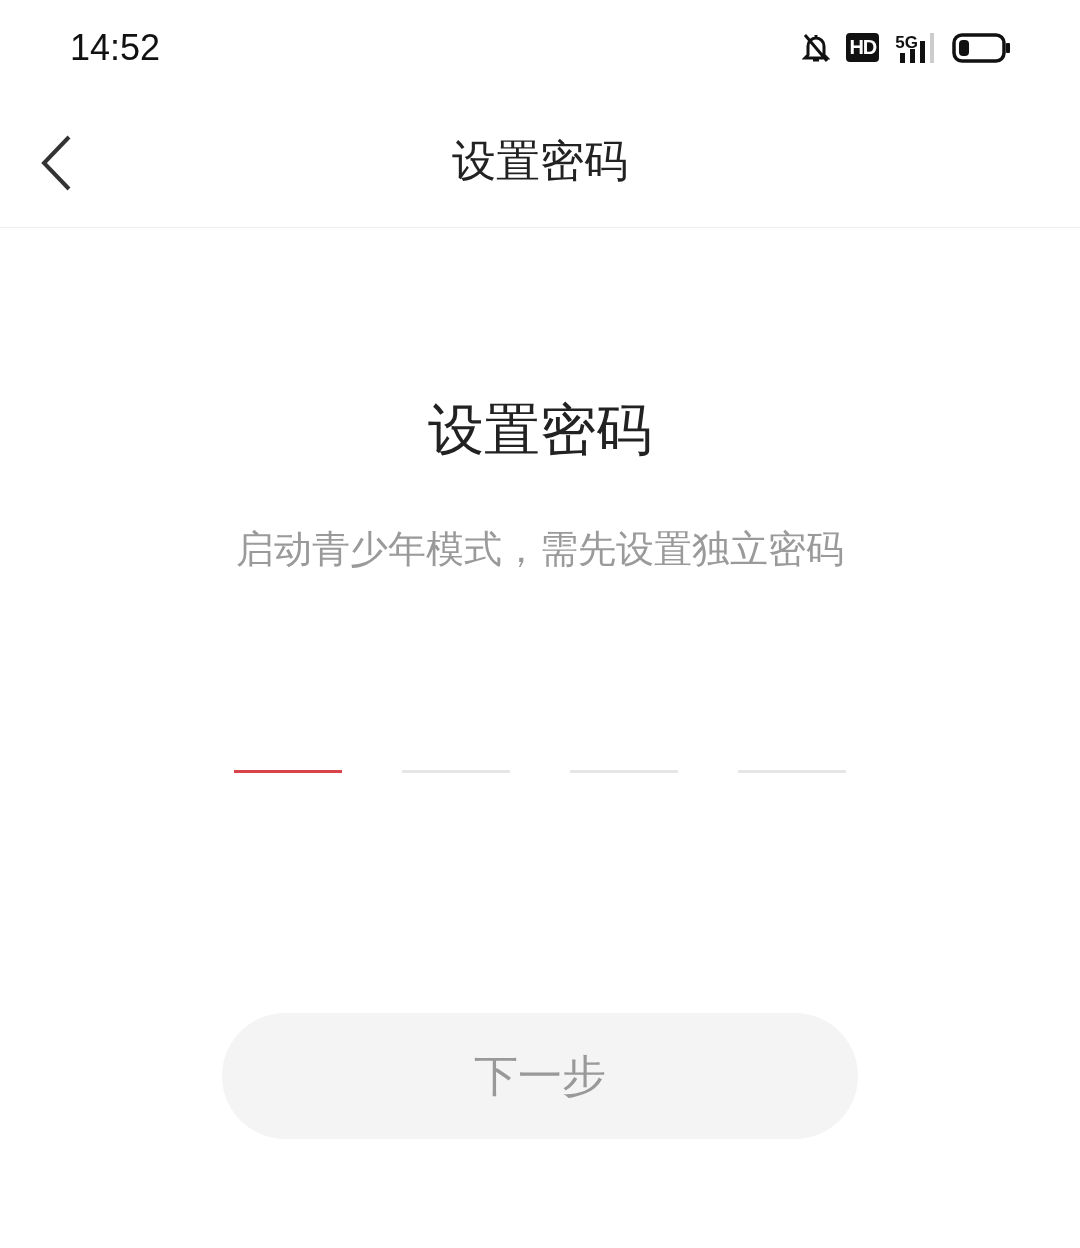 The width and height of the screenshot is (1080, 1248). Describe the element at coordinates (288, 771) in the screenshot. I see `code-digit-slot` at that location.